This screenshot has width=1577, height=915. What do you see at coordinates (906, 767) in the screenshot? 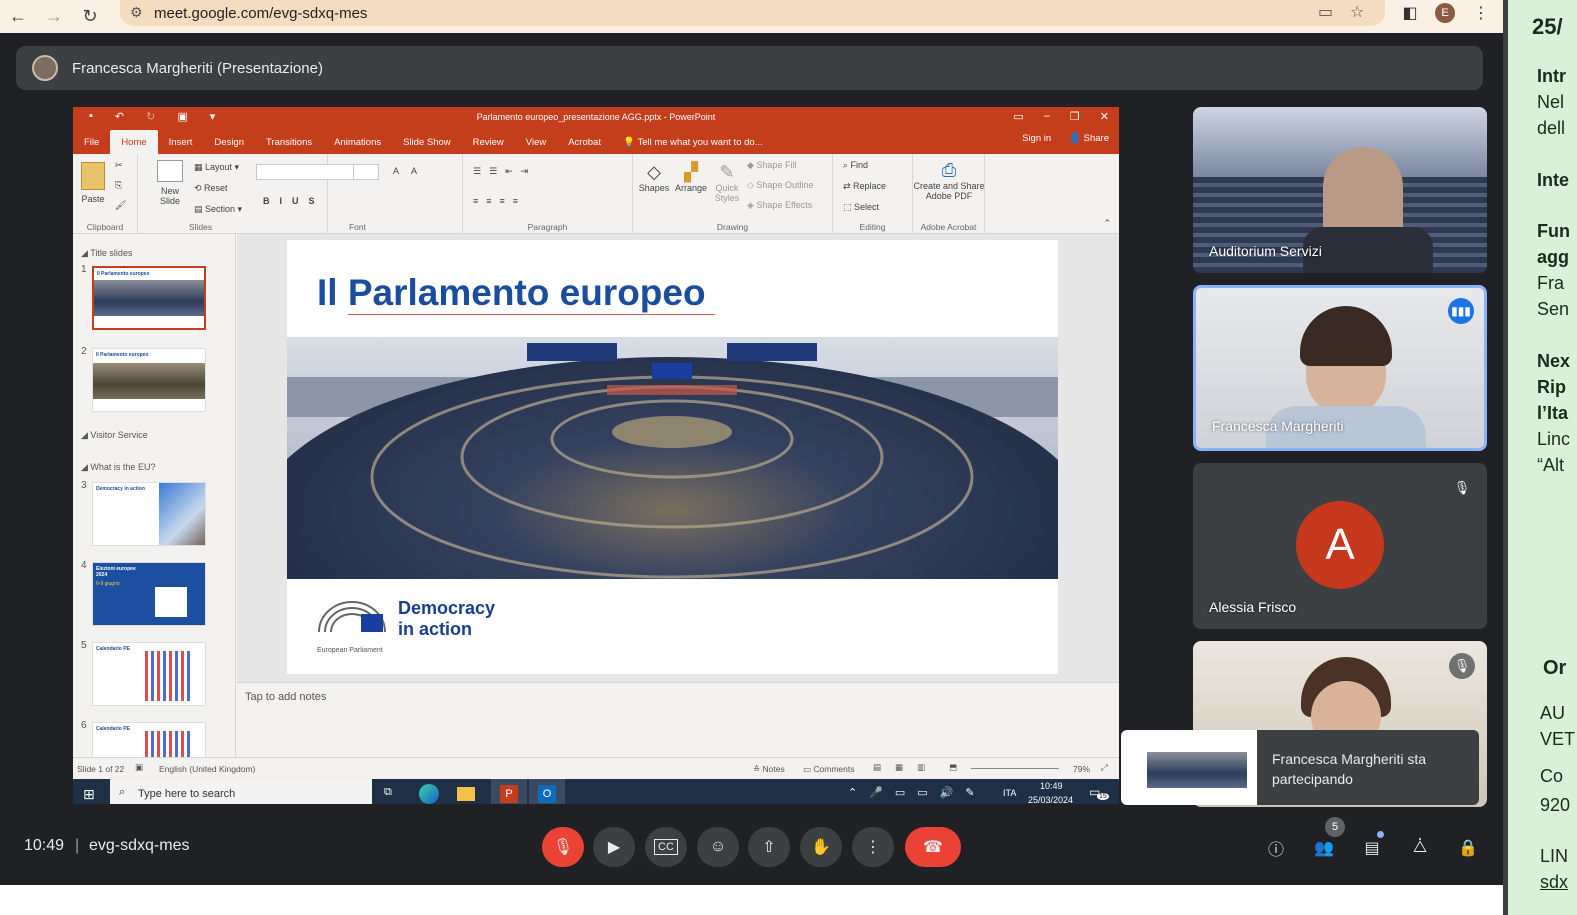
I see `view-buttons: ▤▦▥` at bounding box center [906, 767].